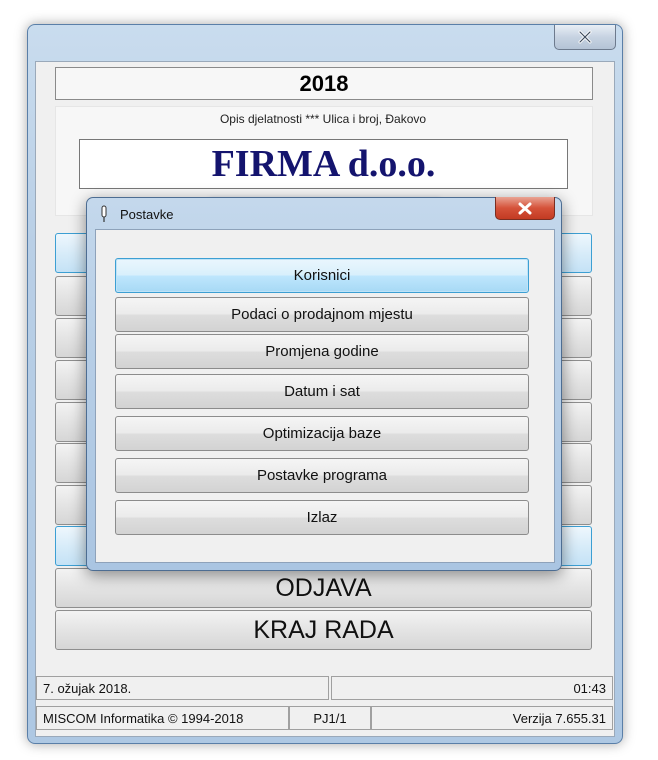  I want to click on status-date: 7. ožujak 2018., so click(182, 688).